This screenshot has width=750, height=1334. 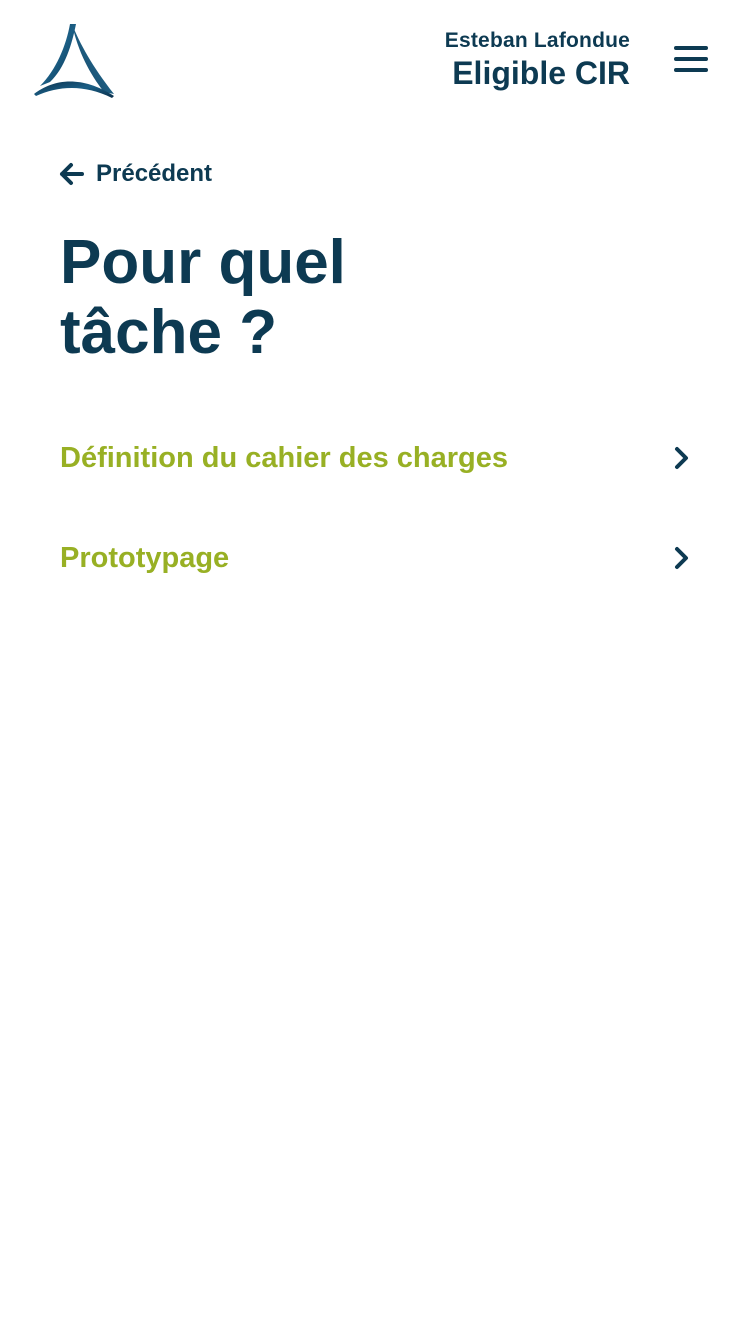 I want to click on hamburger-menu-icon, so click(x=691, y=59).